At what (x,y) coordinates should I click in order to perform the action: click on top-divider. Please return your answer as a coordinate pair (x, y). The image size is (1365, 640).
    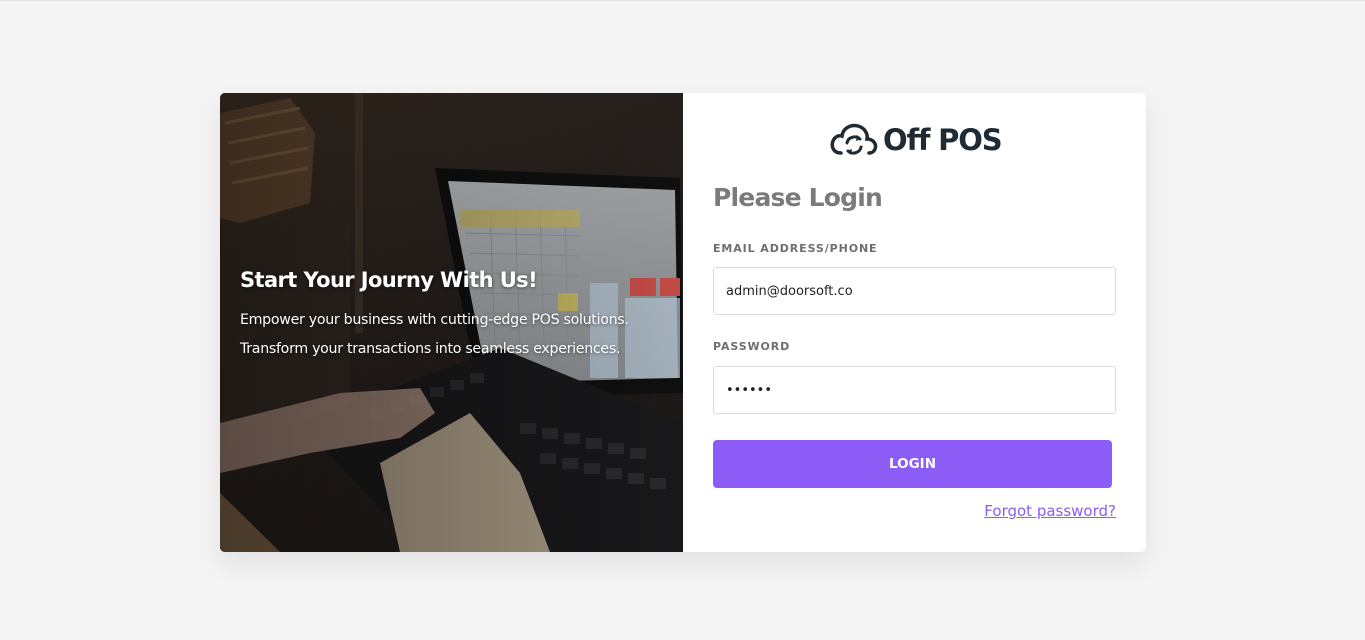
    Looking at the image, I should click on (682, 0).